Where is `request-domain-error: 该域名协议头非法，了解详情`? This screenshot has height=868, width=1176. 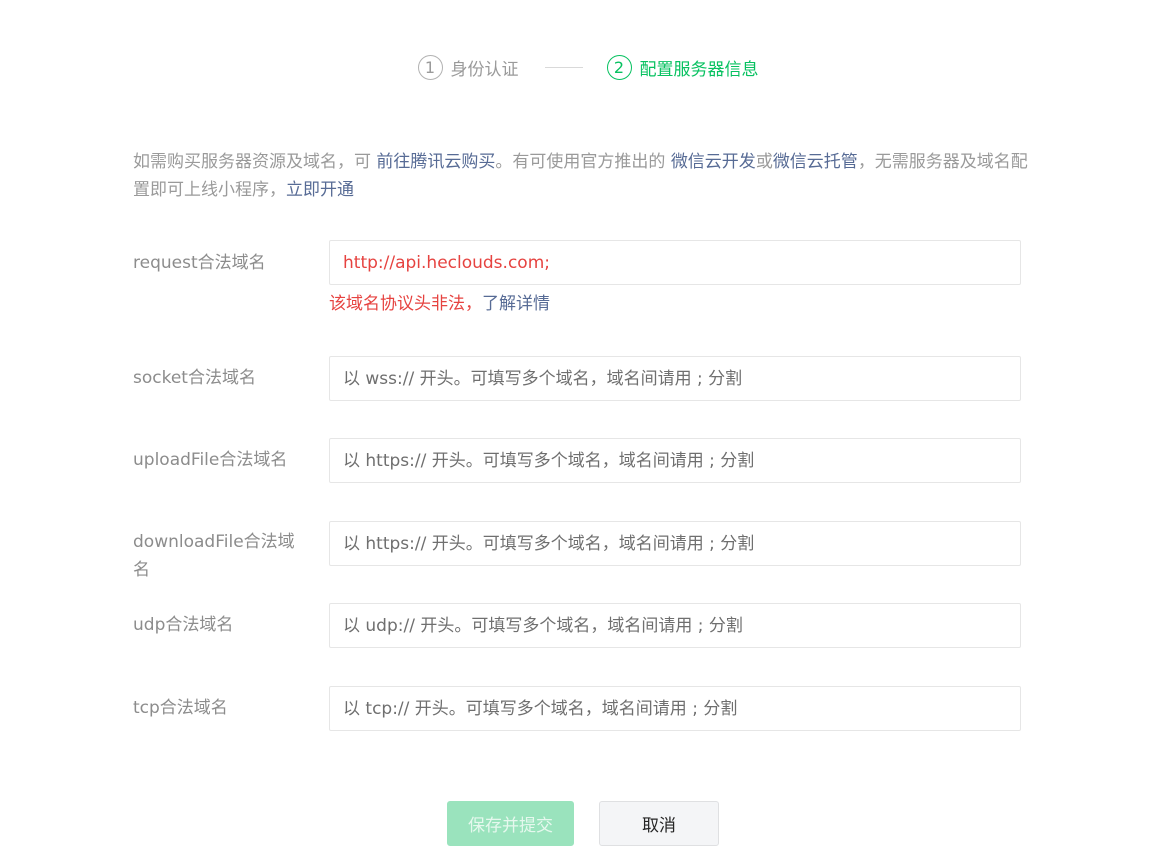
request-domain-error: 该域名协议头非法，了解详情 is located at coordinates (439, 304).